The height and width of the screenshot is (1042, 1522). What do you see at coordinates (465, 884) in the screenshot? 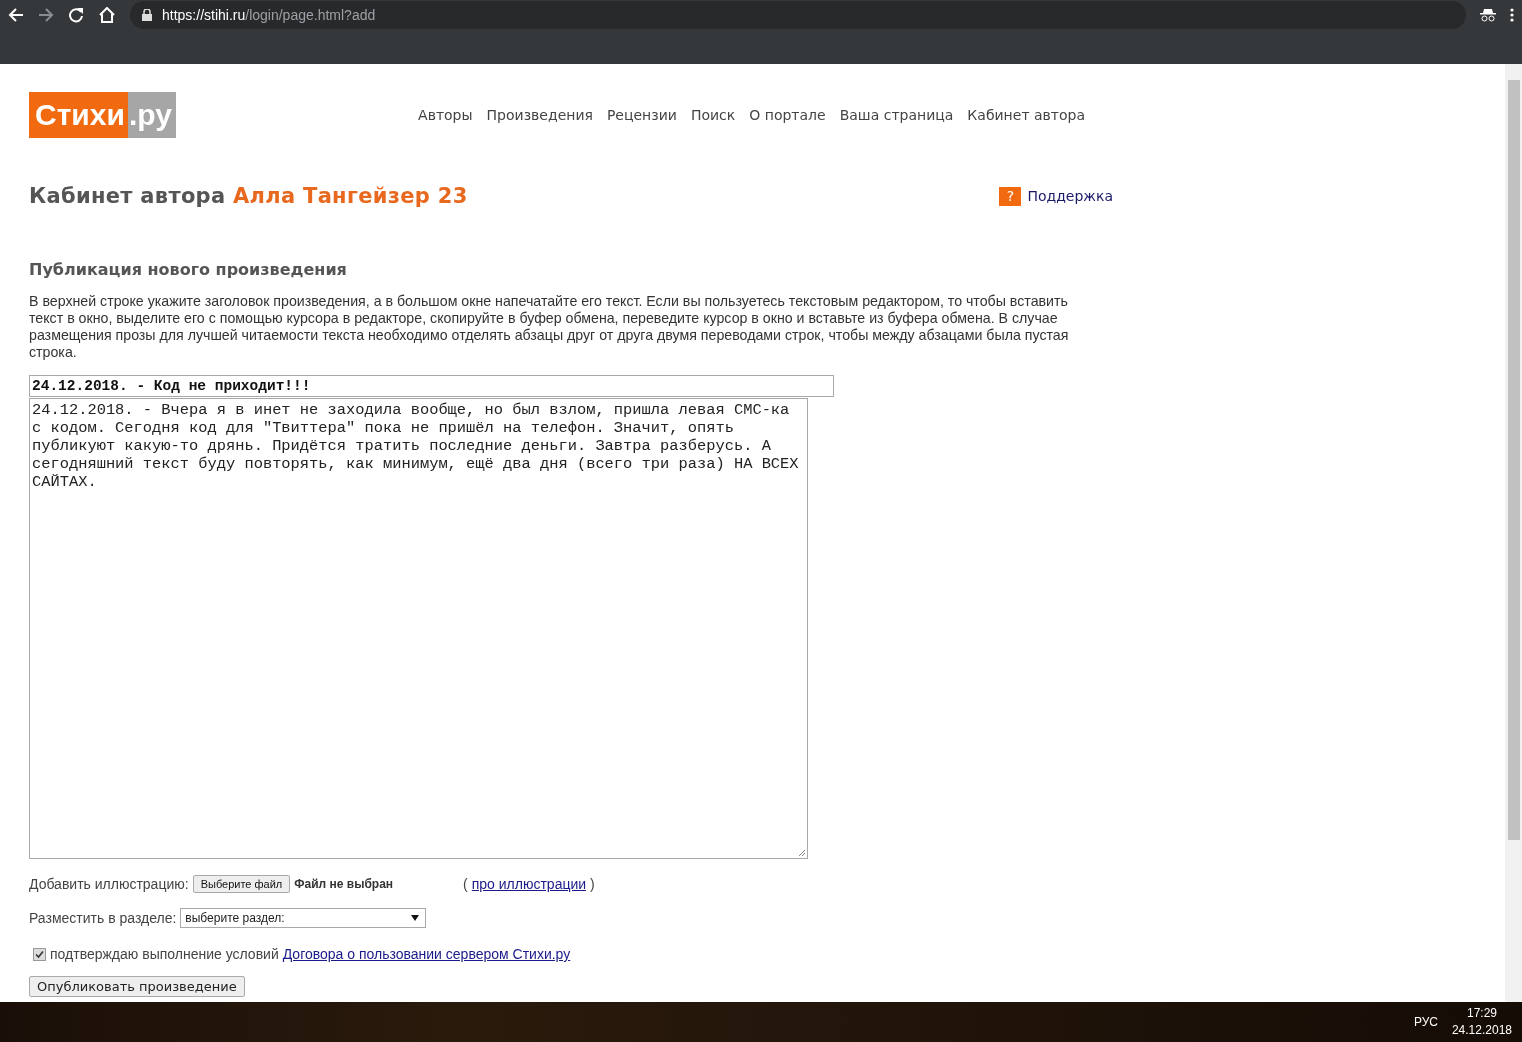
I see `parenthesis: (` at bounding box center [465, 884].